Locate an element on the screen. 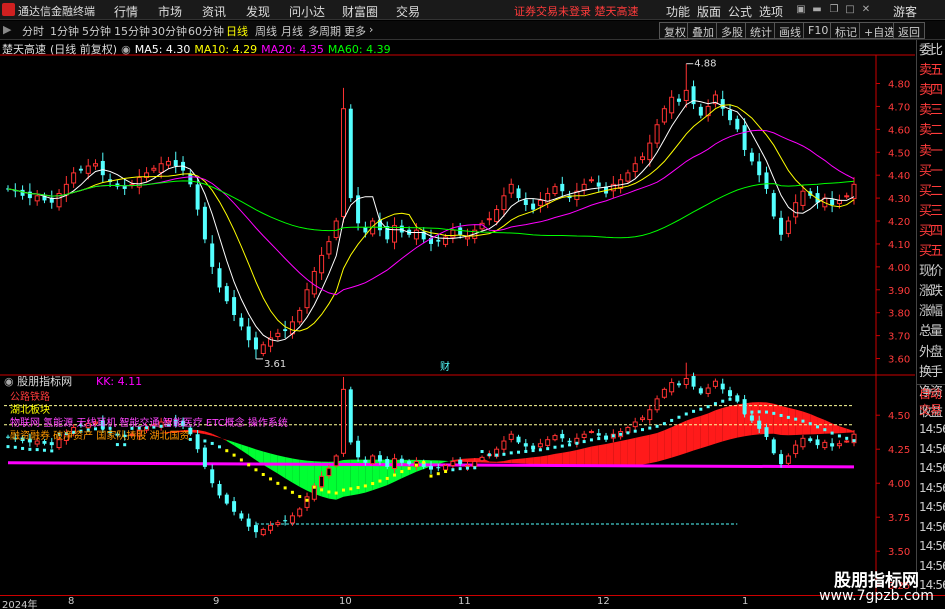 Image resolution: width=945 pixels, height=609 pixels. period-1min: 1分钟 is located at coordinates (64, 31).